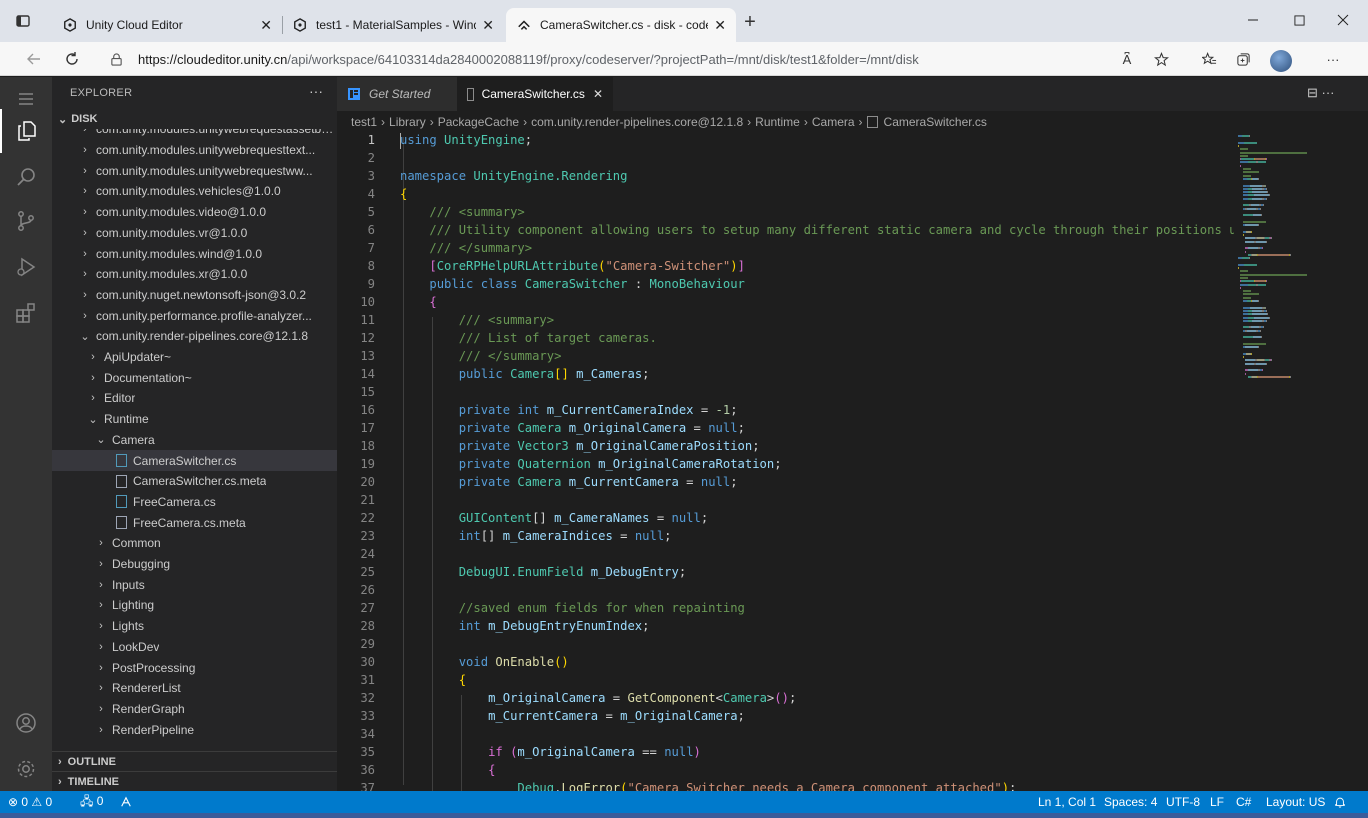 Image resolution: width=1368 pixels, height=818 pixels. What do you see at coordinates (561, 662) in the screenshot?
I see `code-token: ()` at bounding box center [561, 662].